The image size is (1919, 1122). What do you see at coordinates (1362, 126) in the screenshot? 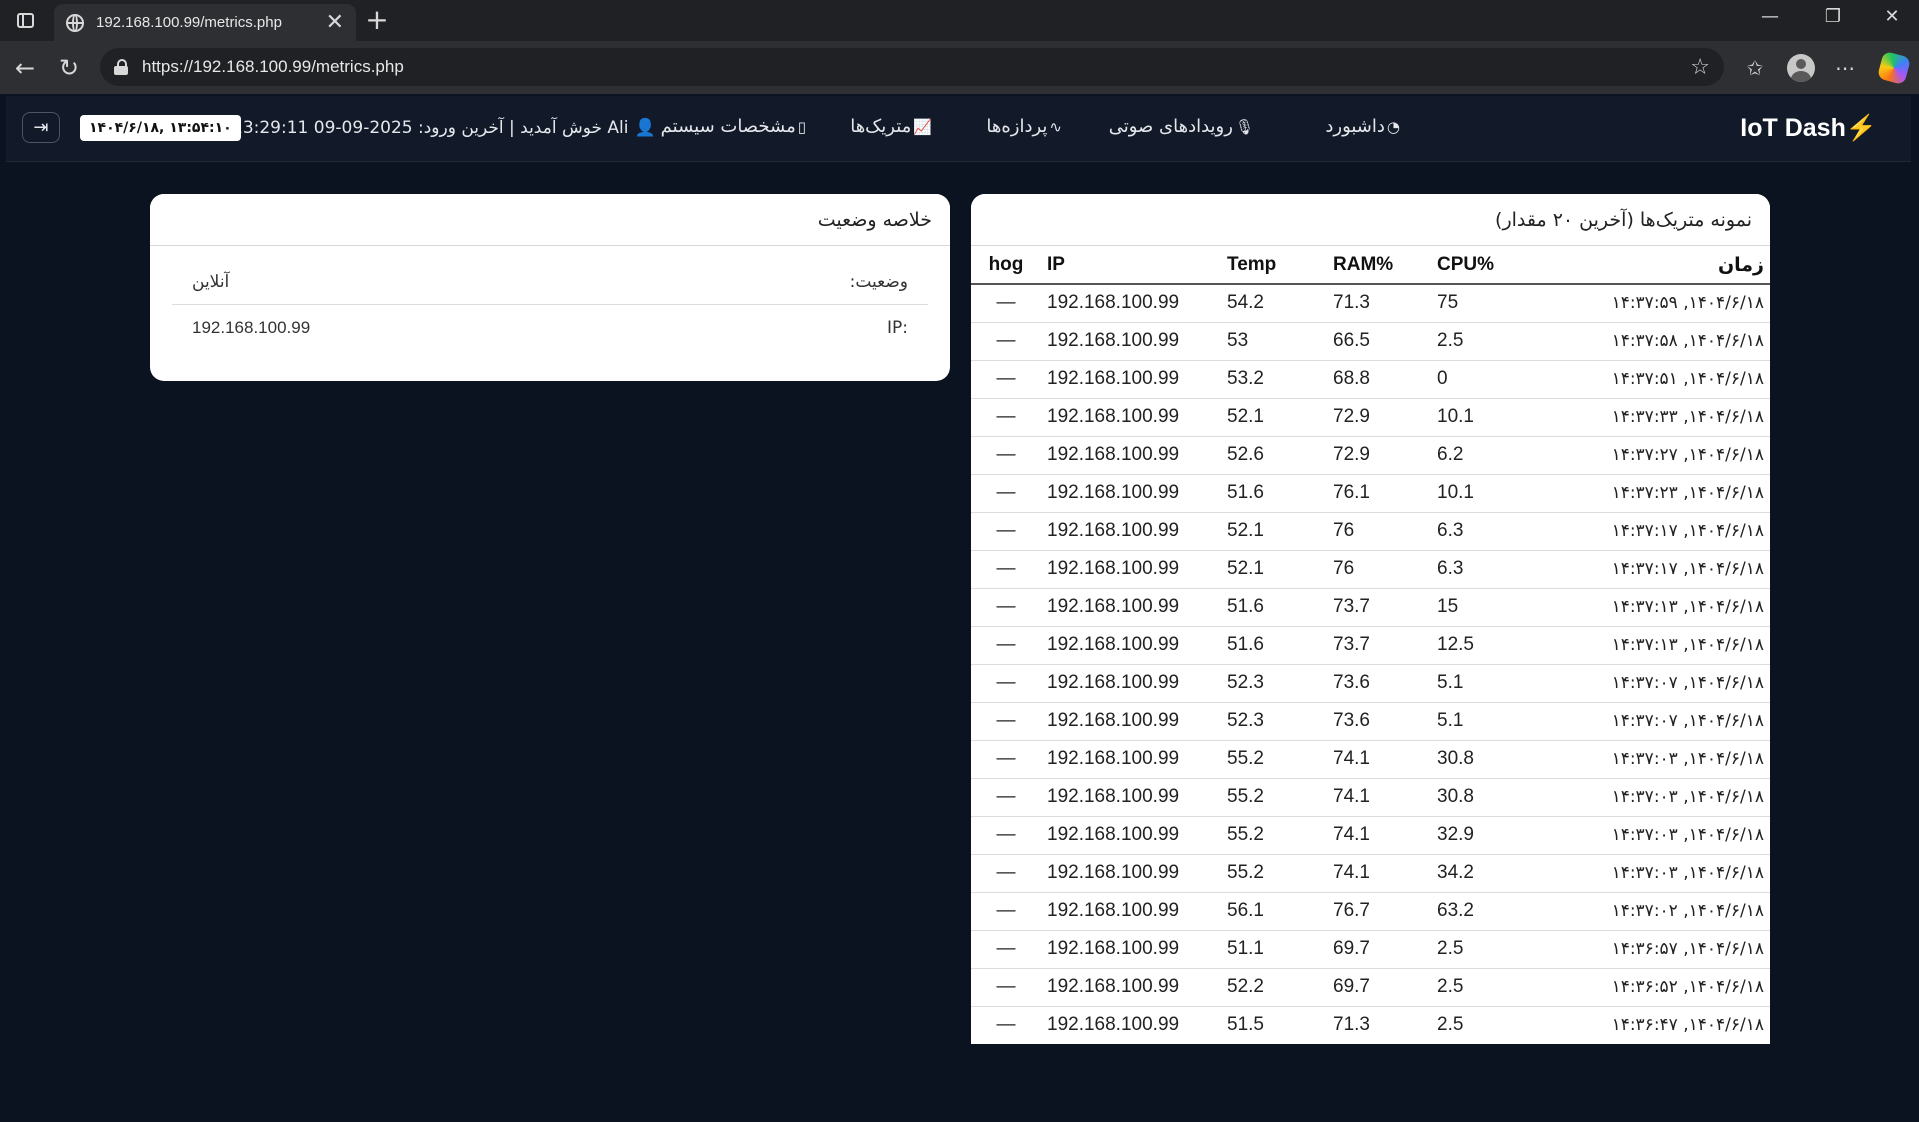
I see `nav-dashboard: ◔داشبورد` at bounding box center [1362, 126].